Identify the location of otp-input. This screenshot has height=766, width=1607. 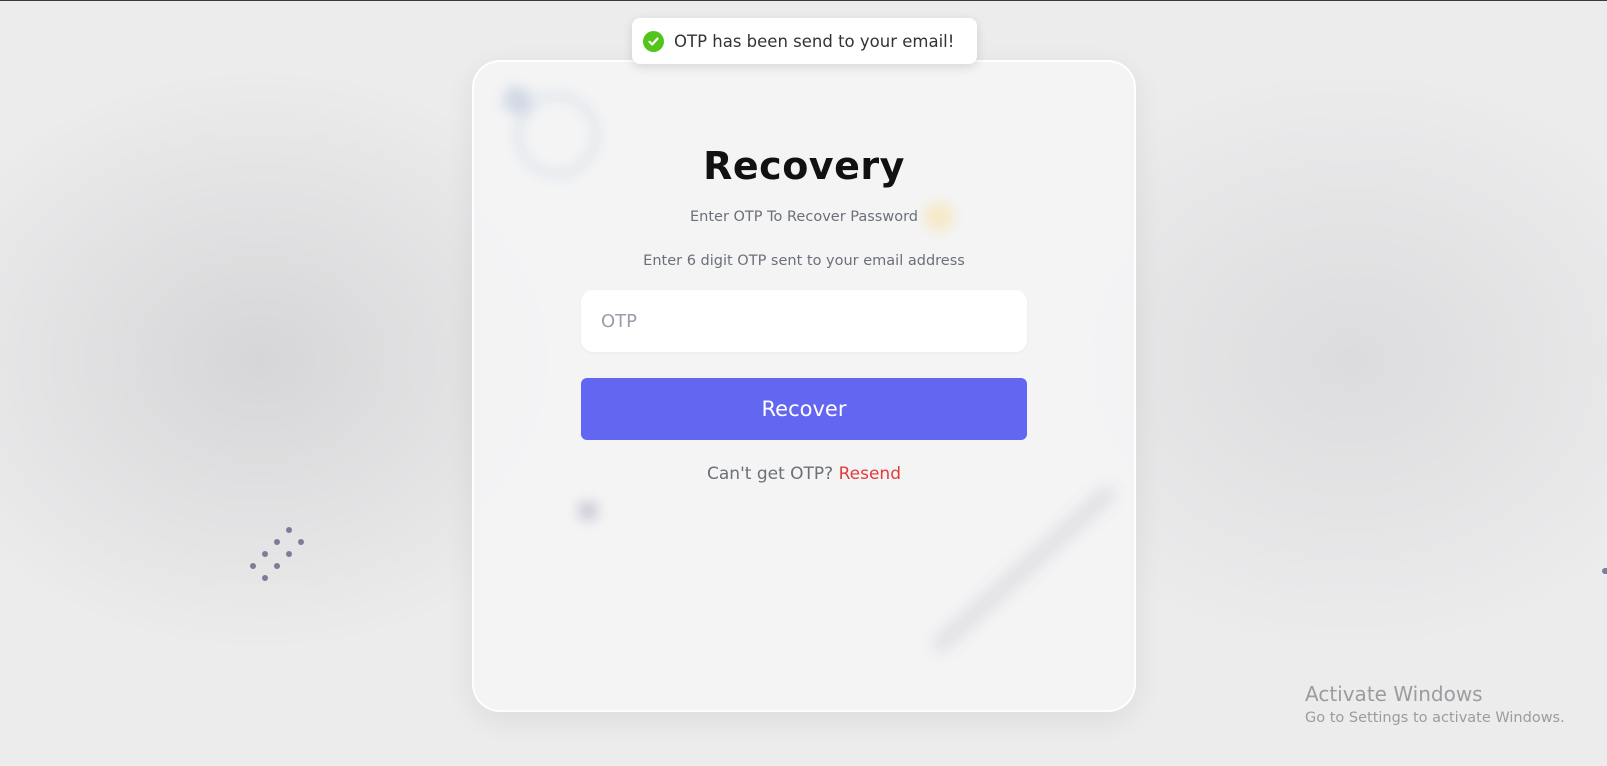
(804, 321).